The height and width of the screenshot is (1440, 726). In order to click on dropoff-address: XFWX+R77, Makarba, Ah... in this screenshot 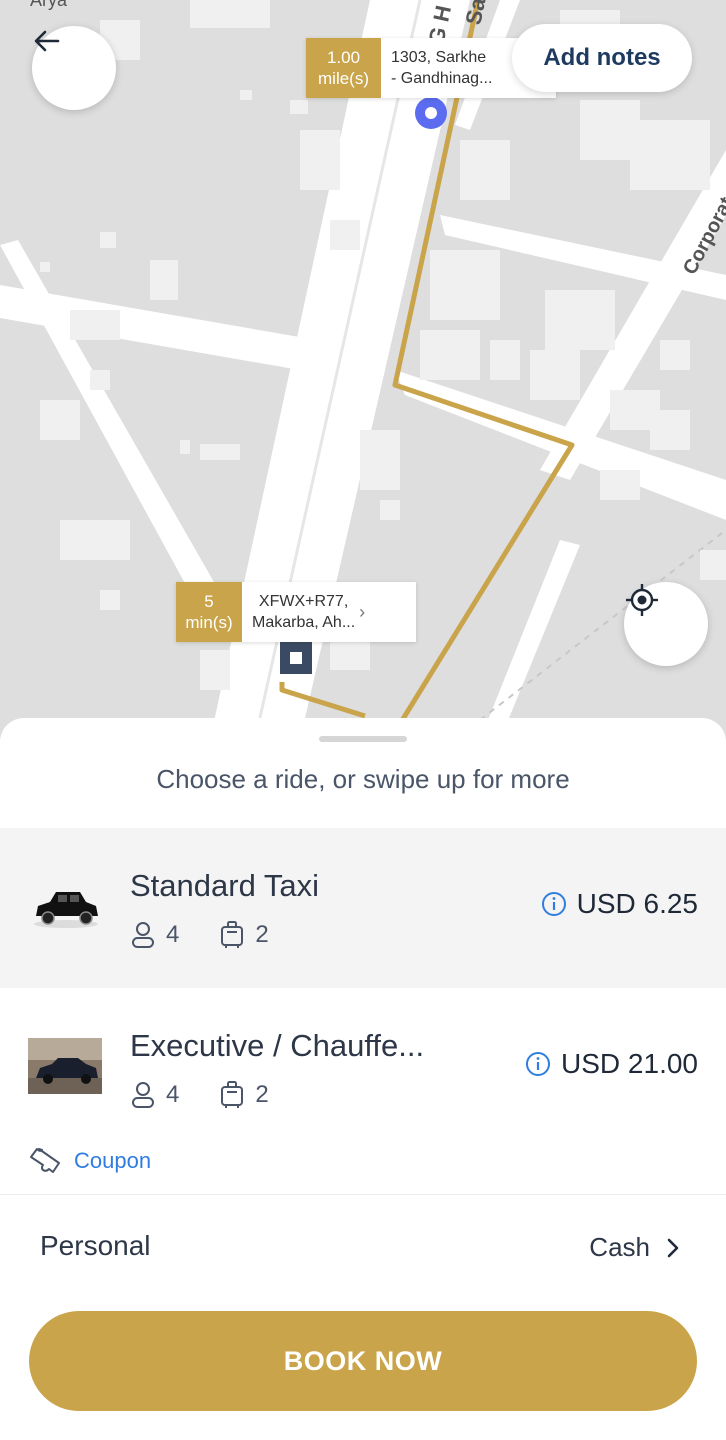, I will do `click(300, 612)`.